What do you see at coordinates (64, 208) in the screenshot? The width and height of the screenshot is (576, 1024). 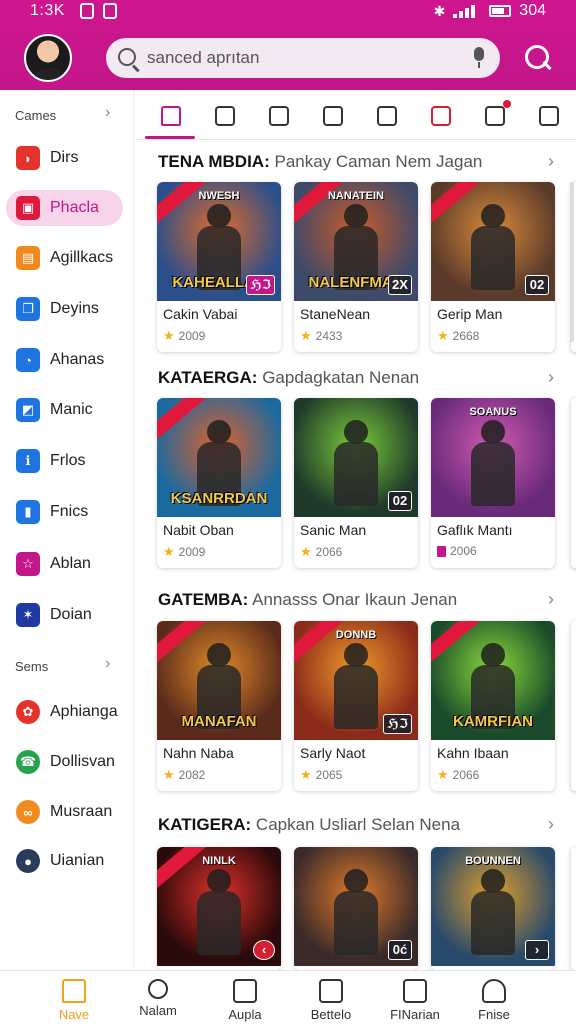 I see `sidebar-item: ▣ Phacla` at bounding box center [64, 208].